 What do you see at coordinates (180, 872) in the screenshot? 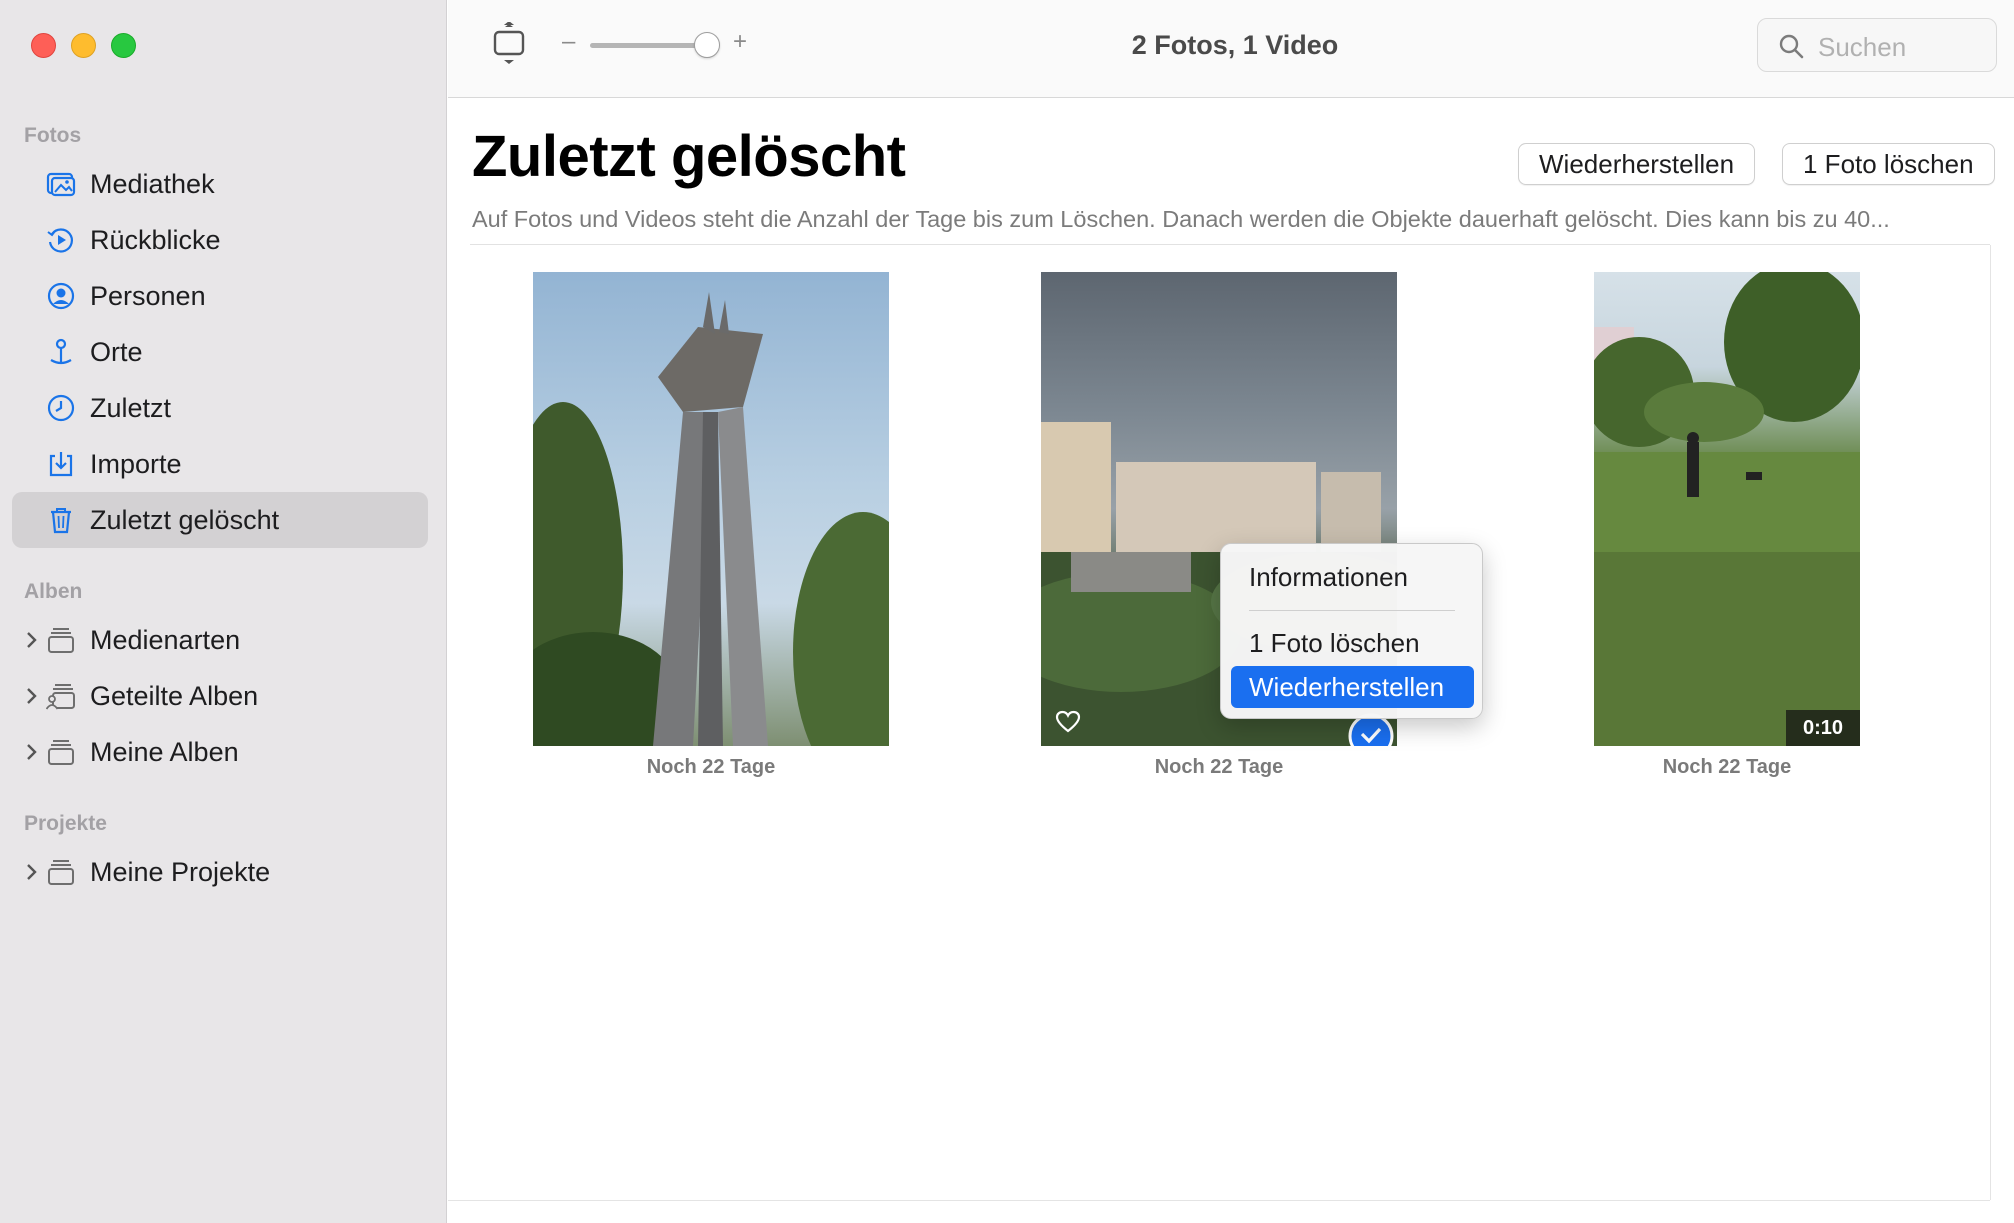
I see `sidebar-item-label: Meine Projekte` at bounding box center [180, 872].